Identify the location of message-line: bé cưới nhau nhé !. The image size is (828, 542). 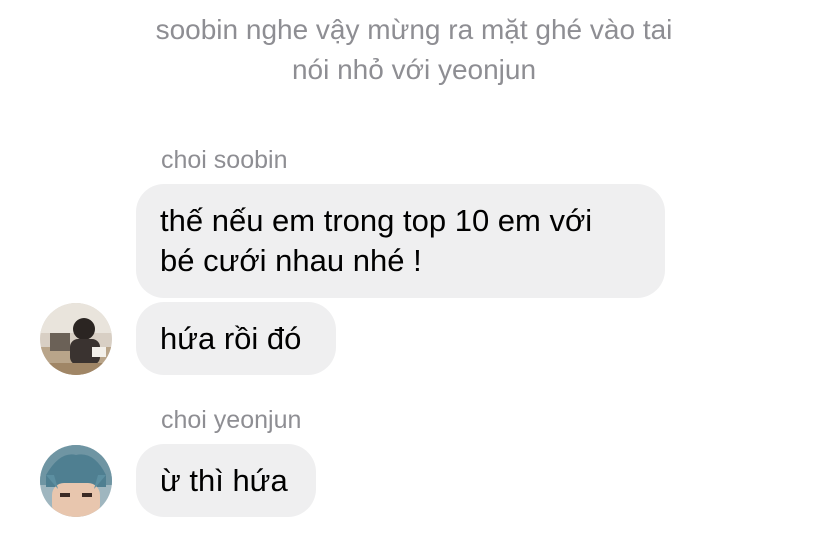
(291, 260).